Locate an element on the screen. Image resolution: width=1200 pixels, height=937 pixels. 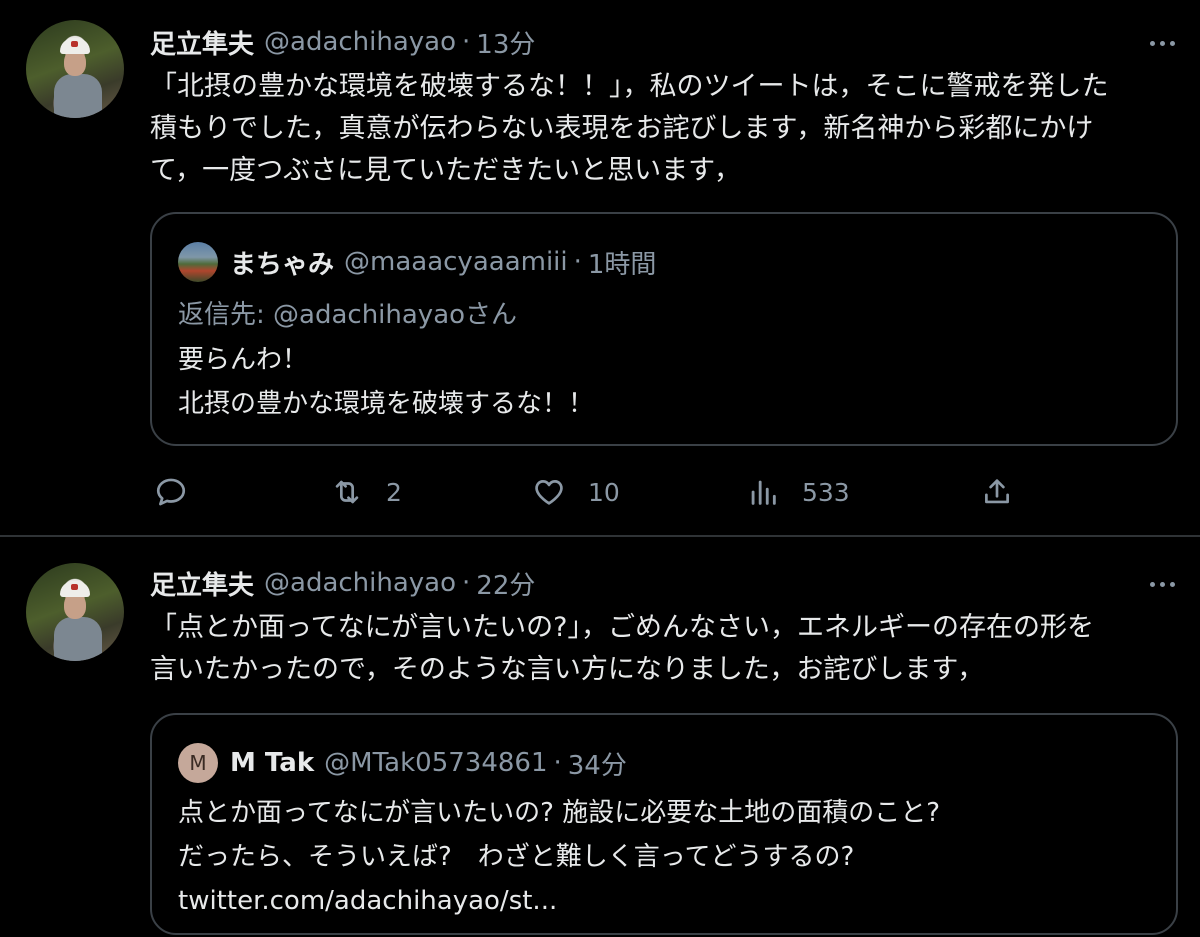
quoted-tweet-header: まちゃみ @maaacyaaamiii · 1時間 is located at coordinates (417, 262).